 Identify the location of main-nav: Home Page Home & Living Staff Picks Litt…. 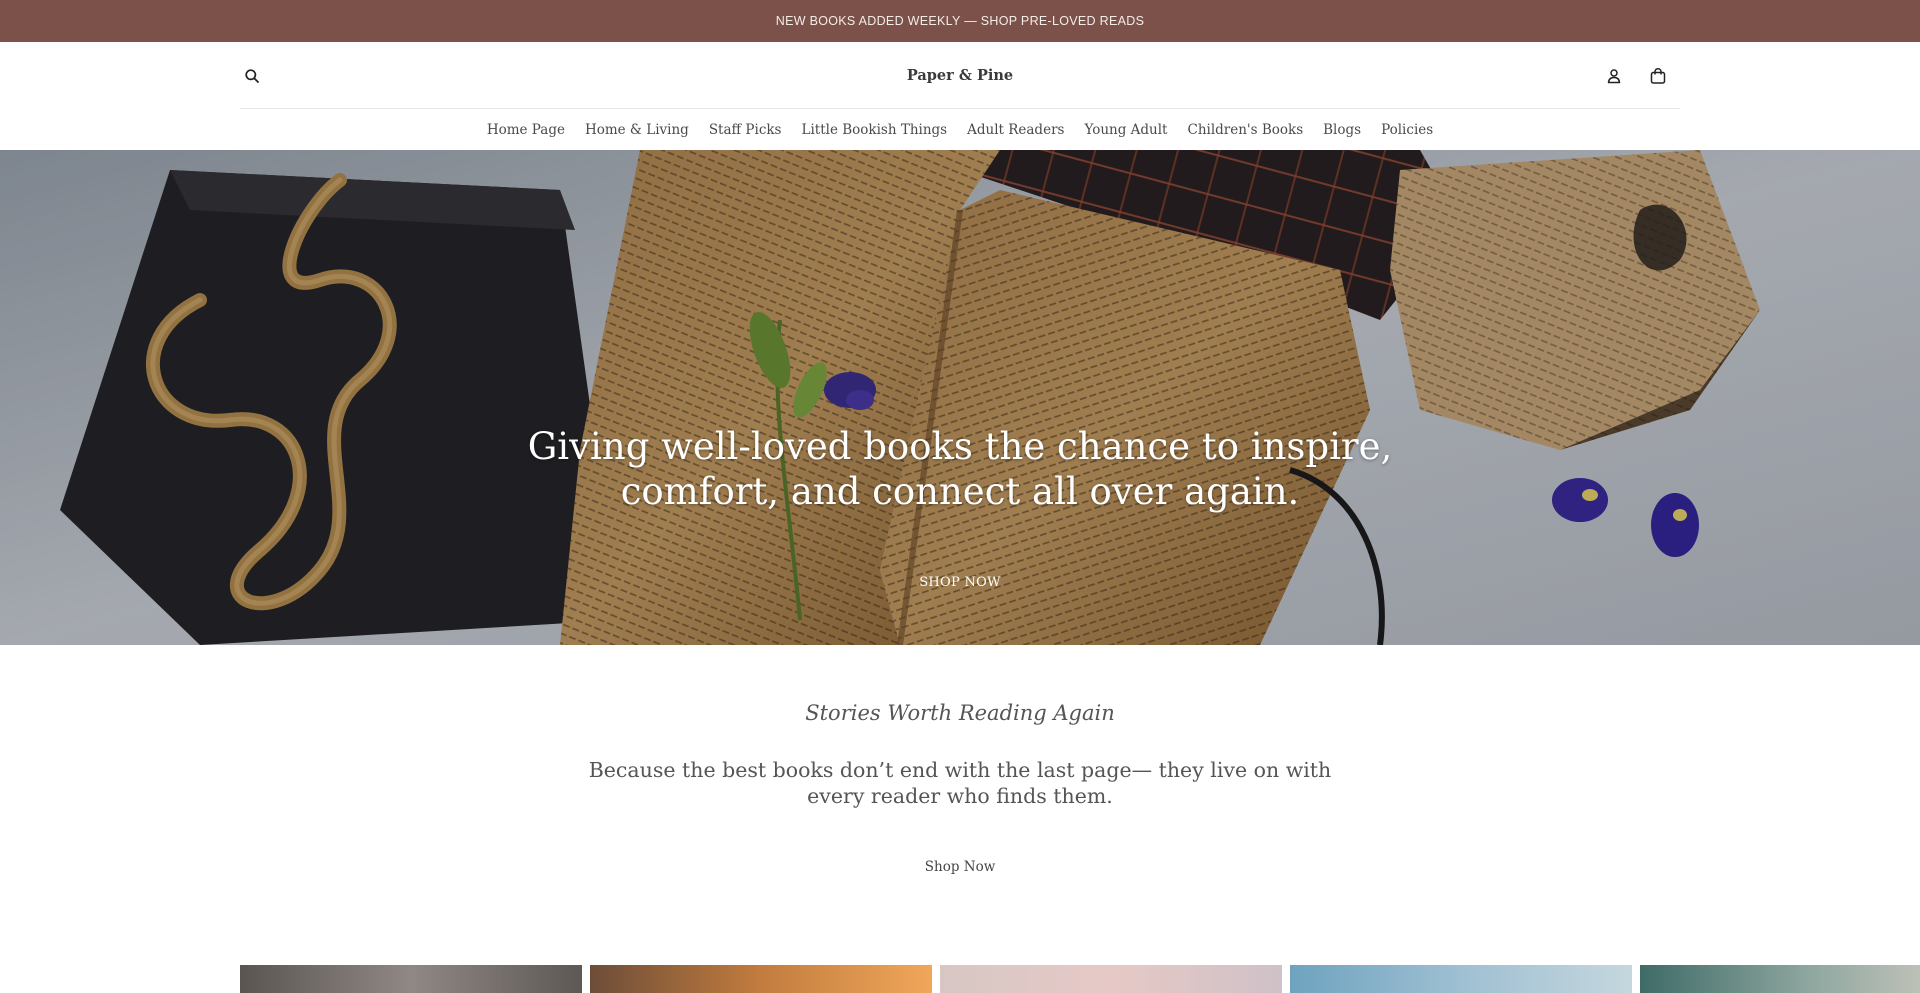
(960, 129).